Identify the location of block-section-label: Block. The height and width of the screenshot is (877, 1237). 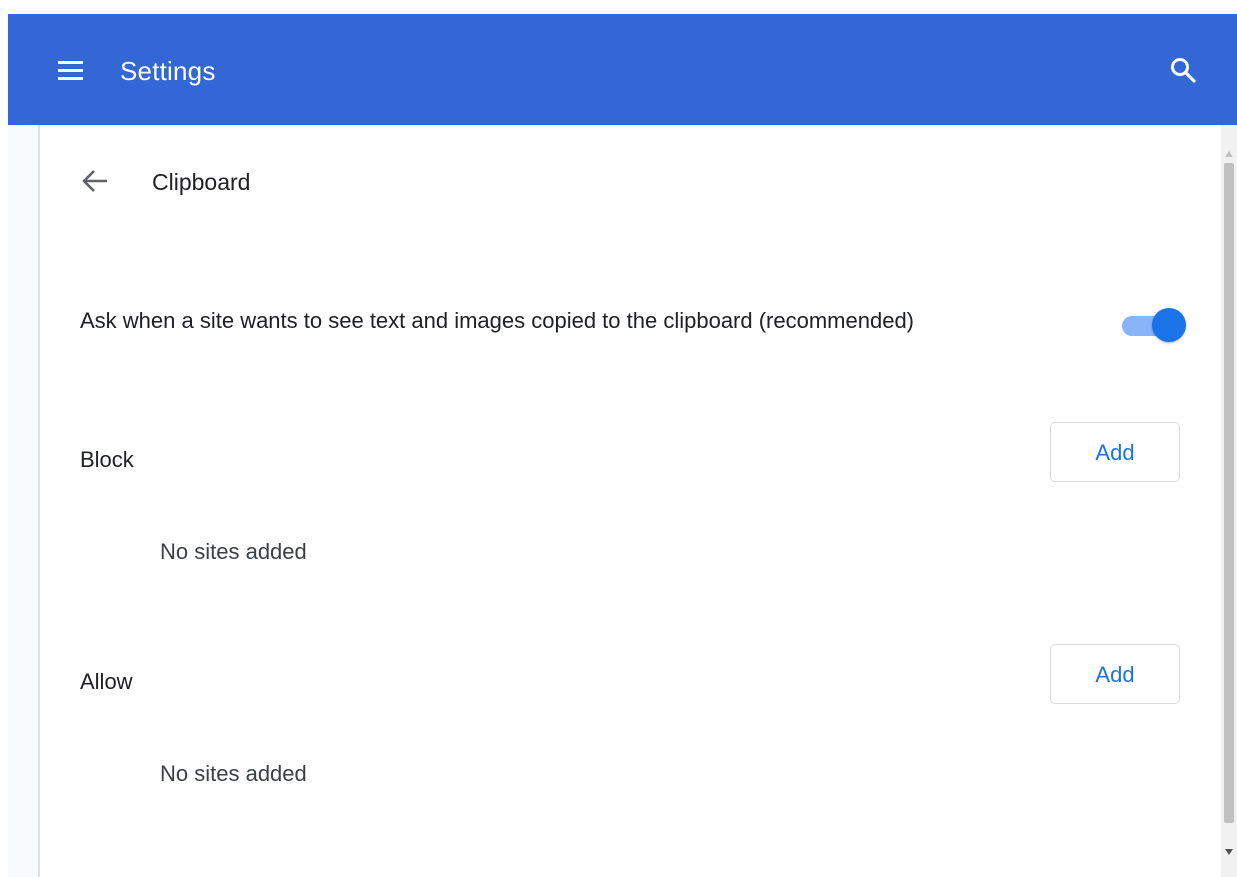
(107, 459).